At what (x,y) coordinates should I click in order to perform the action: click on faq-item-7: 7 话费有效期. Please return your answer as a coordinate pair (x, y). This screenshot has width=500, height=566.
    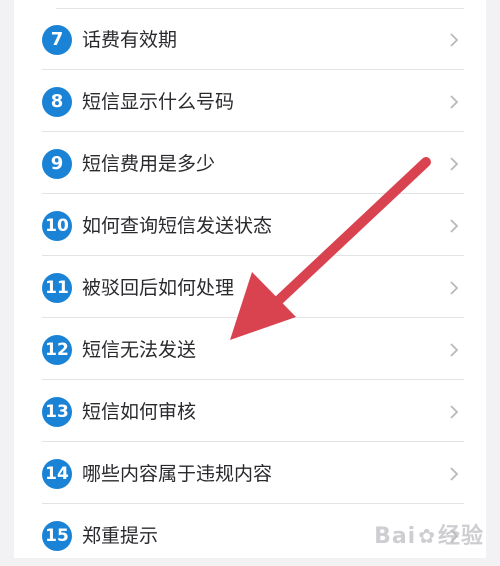
    Looking at the image, I should click on (250, 39).